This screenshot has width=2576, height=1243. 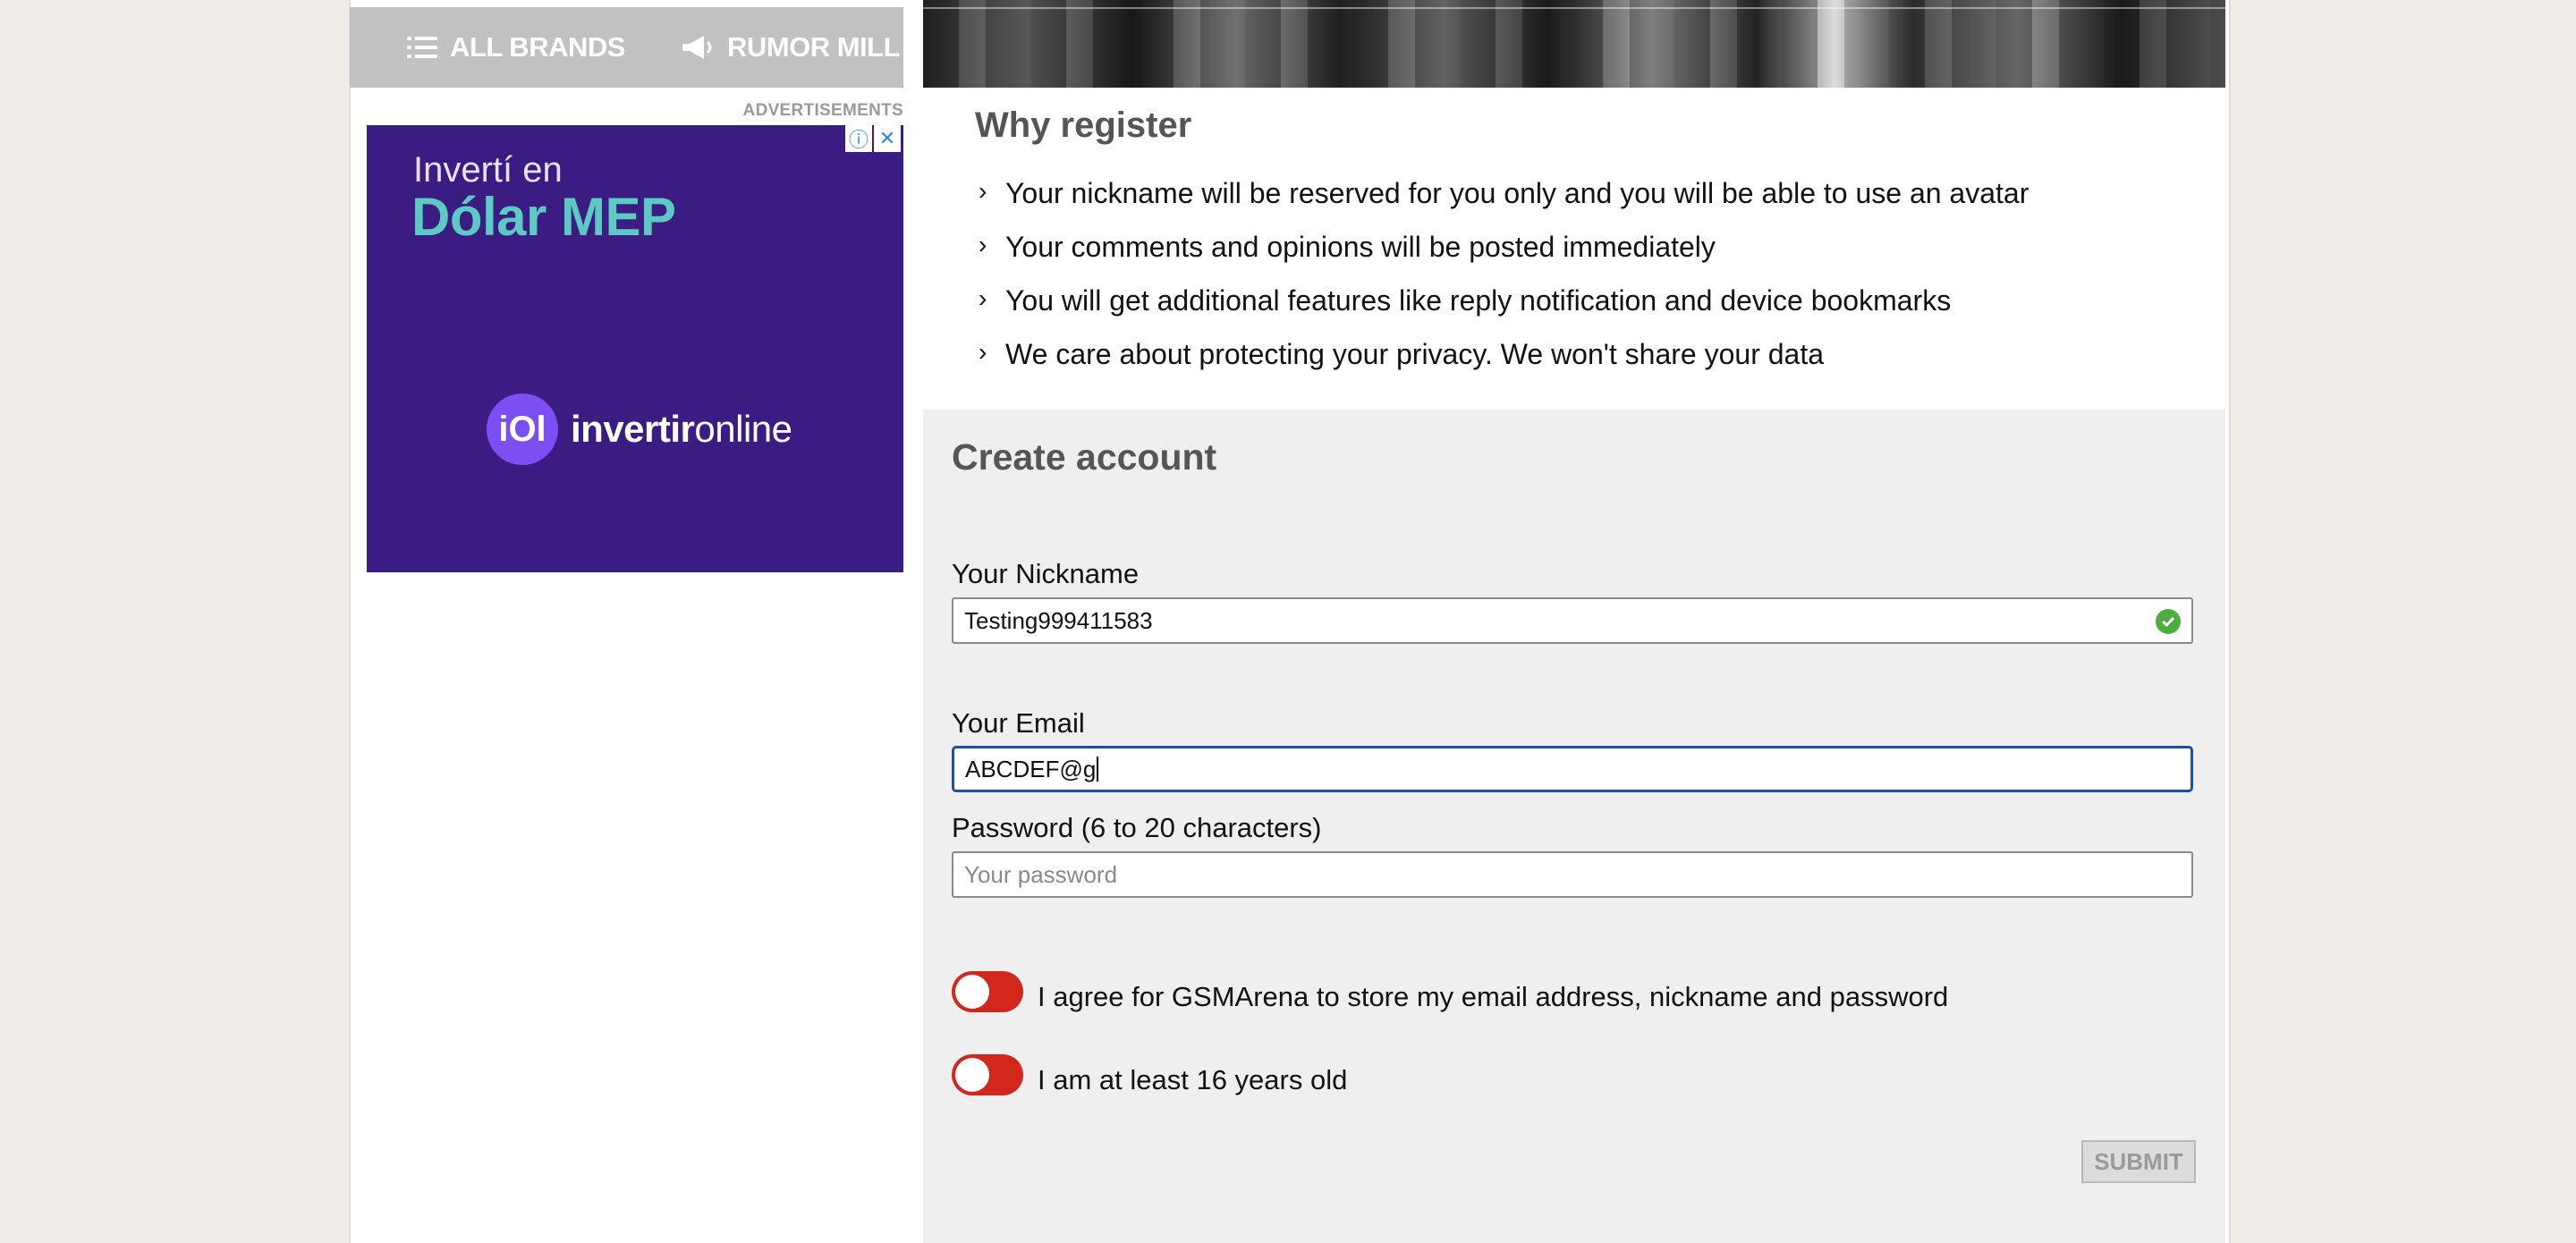 What do you see at coordinates (1572, 620) in the screenshot?
I see `nickname-input: Testing999411583` at bounding box center [1572, 620].